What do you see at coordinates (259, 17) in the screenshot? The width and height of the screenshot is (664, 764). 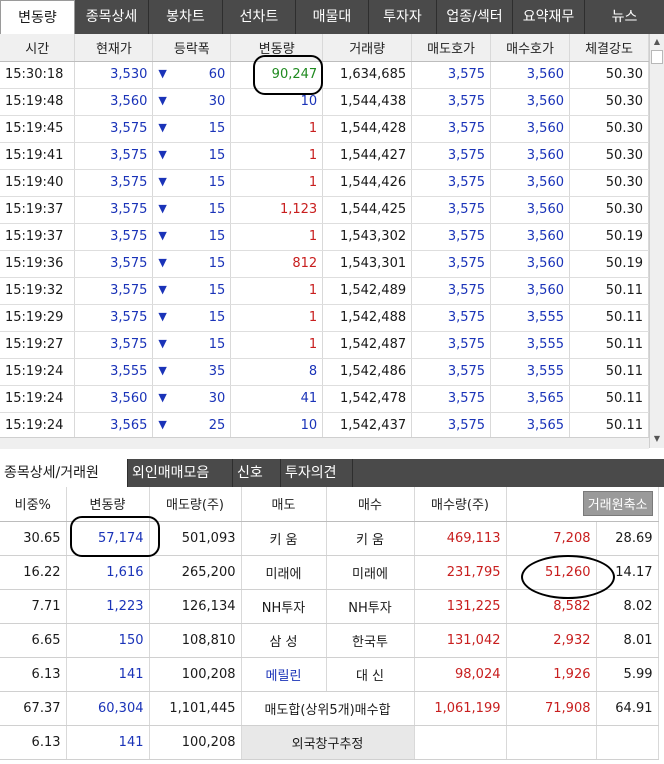 I see `tab-line-chart: 선차트` at bounding box center [259, 17].